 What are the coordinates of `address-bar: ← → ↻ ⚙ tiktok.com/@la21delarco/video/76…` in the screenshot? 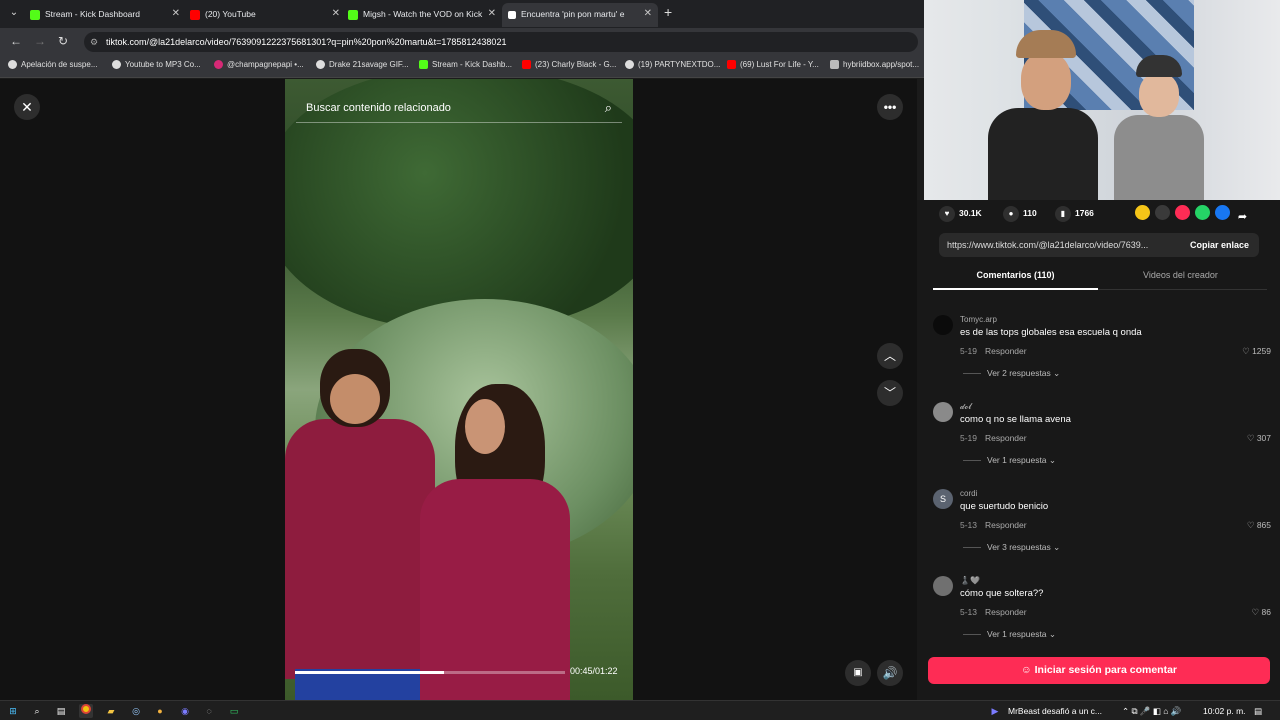 It's located at (462, 42).